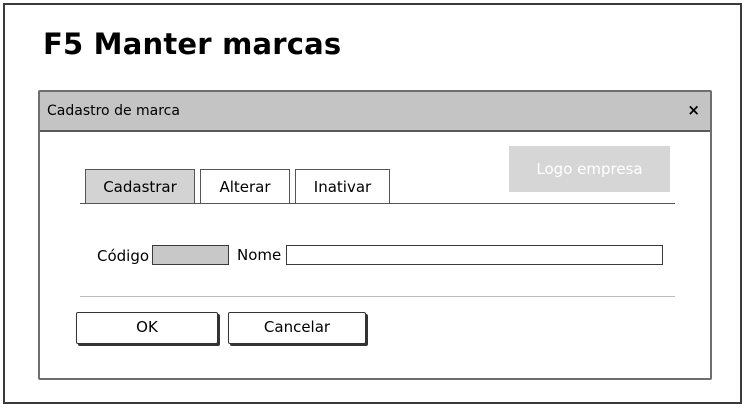  Describe the element at coordinates (375, 112) in the screenshot. I see `dialog-header: Cadastro de marca ×` at that location.